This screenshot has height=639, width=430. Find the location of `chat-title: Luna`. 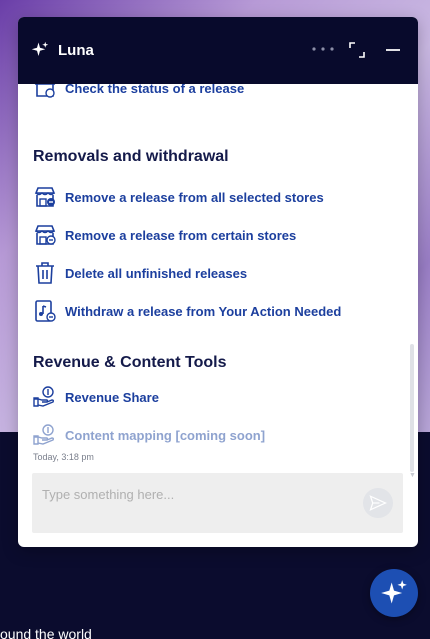

chat-title: Luna is located at coordinates (76, 50).